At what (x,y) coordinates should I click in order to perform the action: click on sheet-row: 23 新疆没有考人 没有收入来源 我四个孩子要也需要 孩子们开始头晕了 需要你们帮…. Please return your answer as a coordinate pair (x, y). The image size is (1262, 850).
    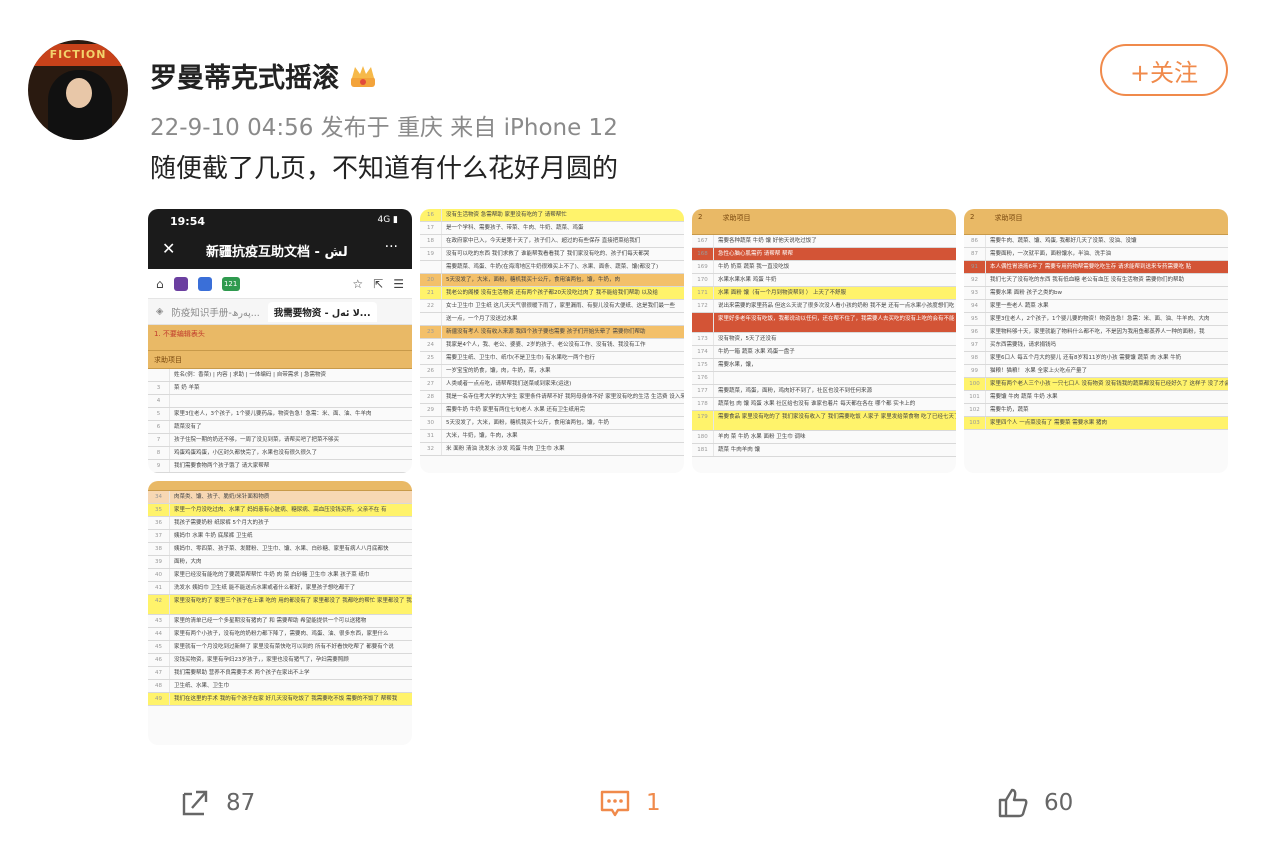
    Looking at the image, I should click on (552, 332).